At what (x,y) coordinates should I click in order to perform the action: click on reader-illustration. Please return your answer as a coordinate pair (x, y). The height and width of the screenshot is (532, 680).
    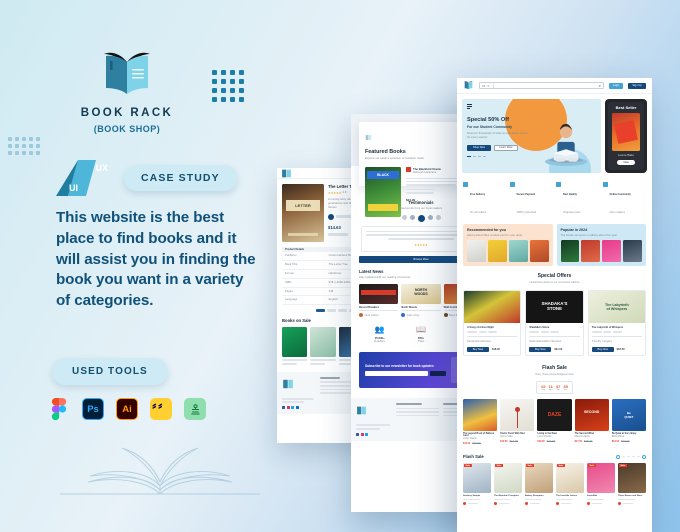
    Looking at the image, I should click on (566, 145).